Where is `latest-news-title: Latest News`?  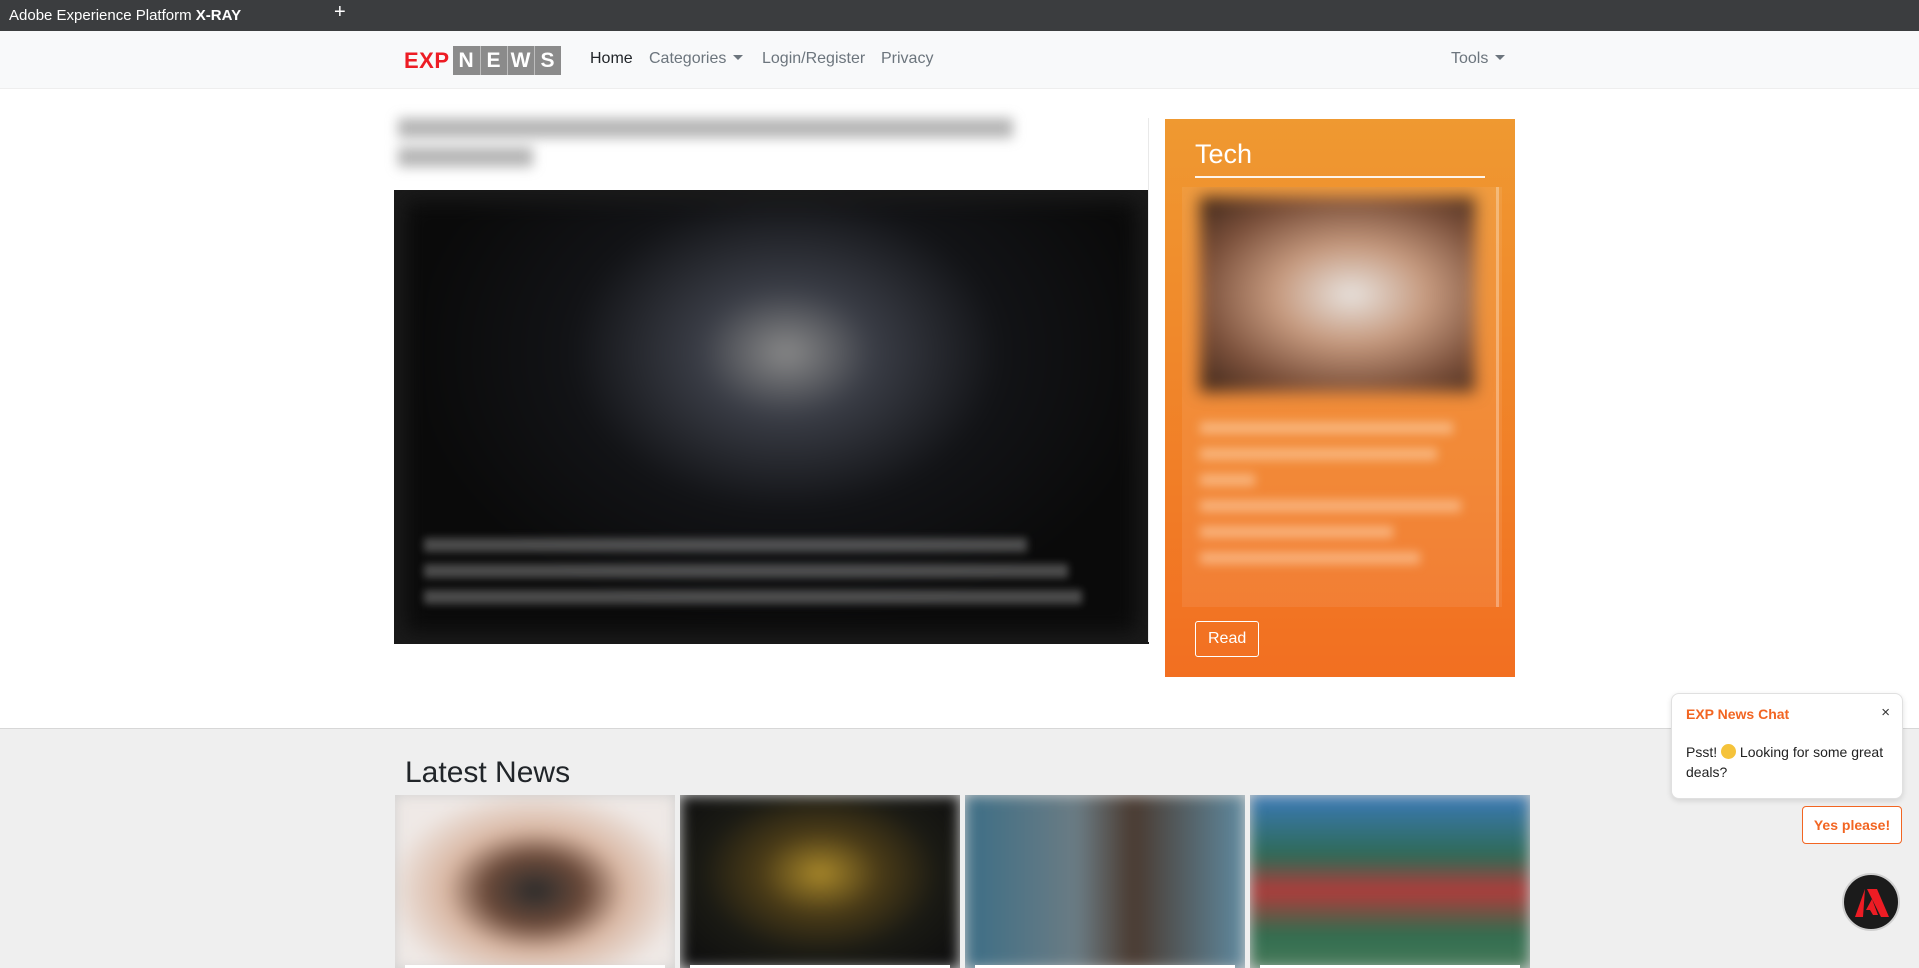 latest-news-title: Latest News is located at coordinates (488, 772).